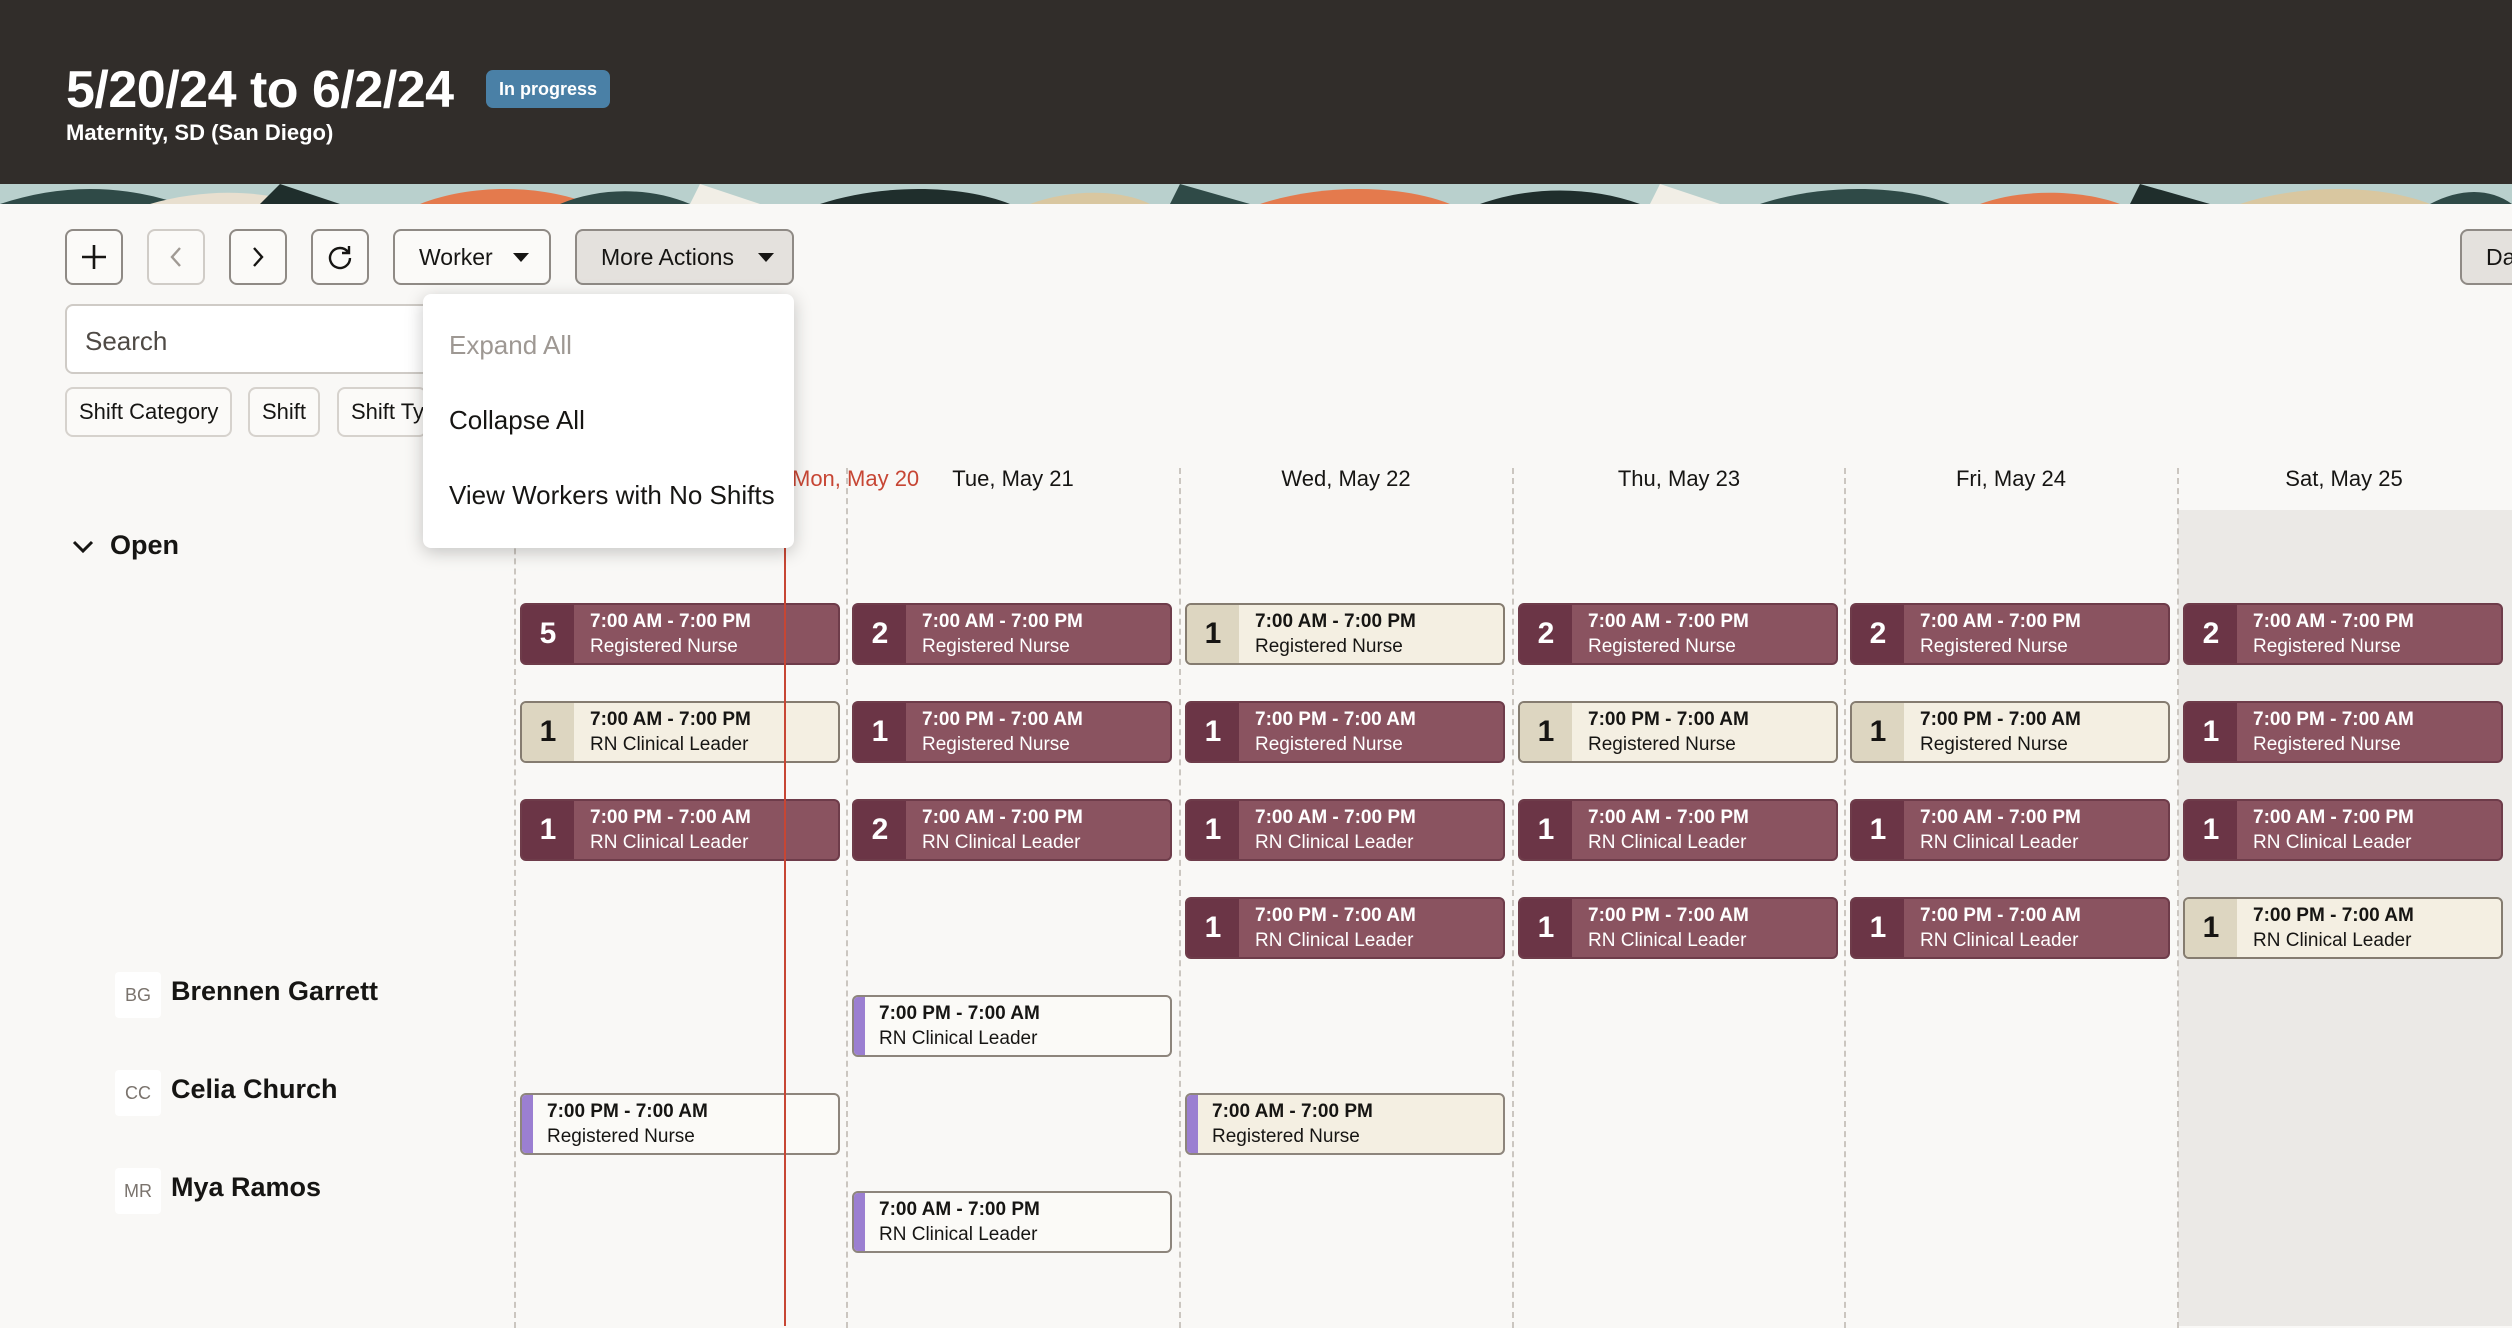  I want to click on menu-item-view-workers-no-shifts: View Workers with No Shifts, so click(612, 495).